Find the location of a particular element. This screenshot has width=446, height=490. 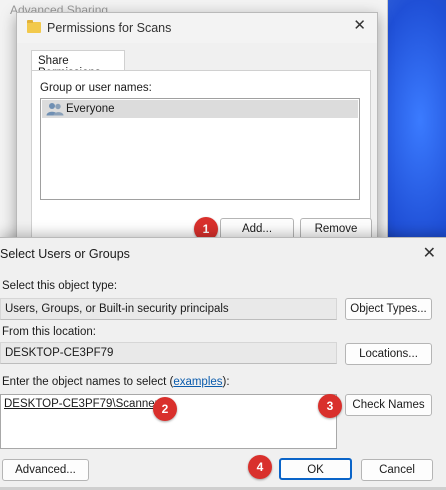

list-item: Everyone is located at coordinates (200, 109).